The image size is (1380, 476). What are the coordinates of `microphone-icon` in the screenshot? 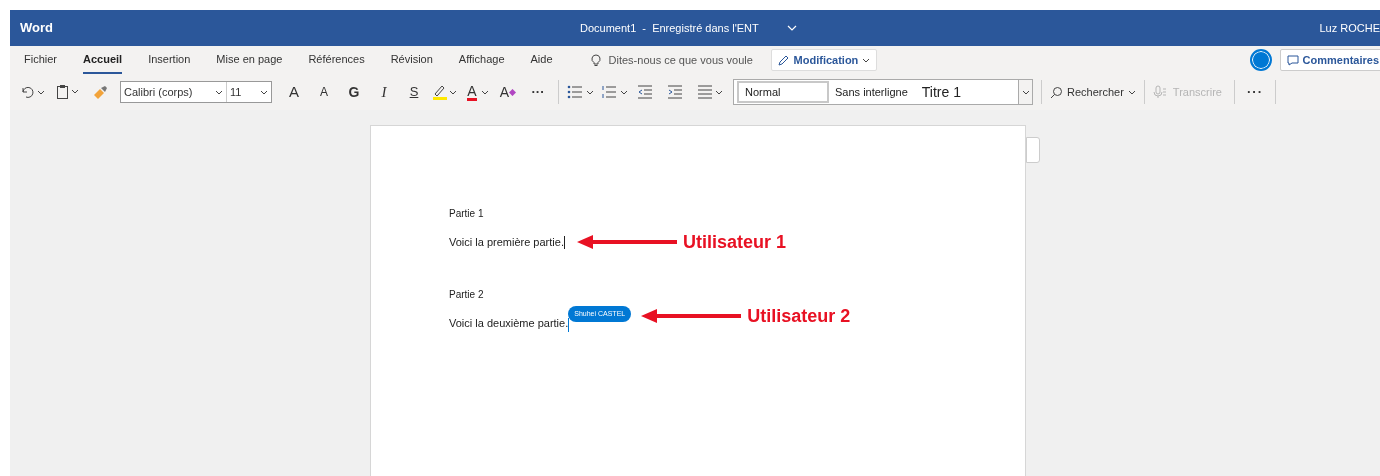 It's located at (1159, 92).